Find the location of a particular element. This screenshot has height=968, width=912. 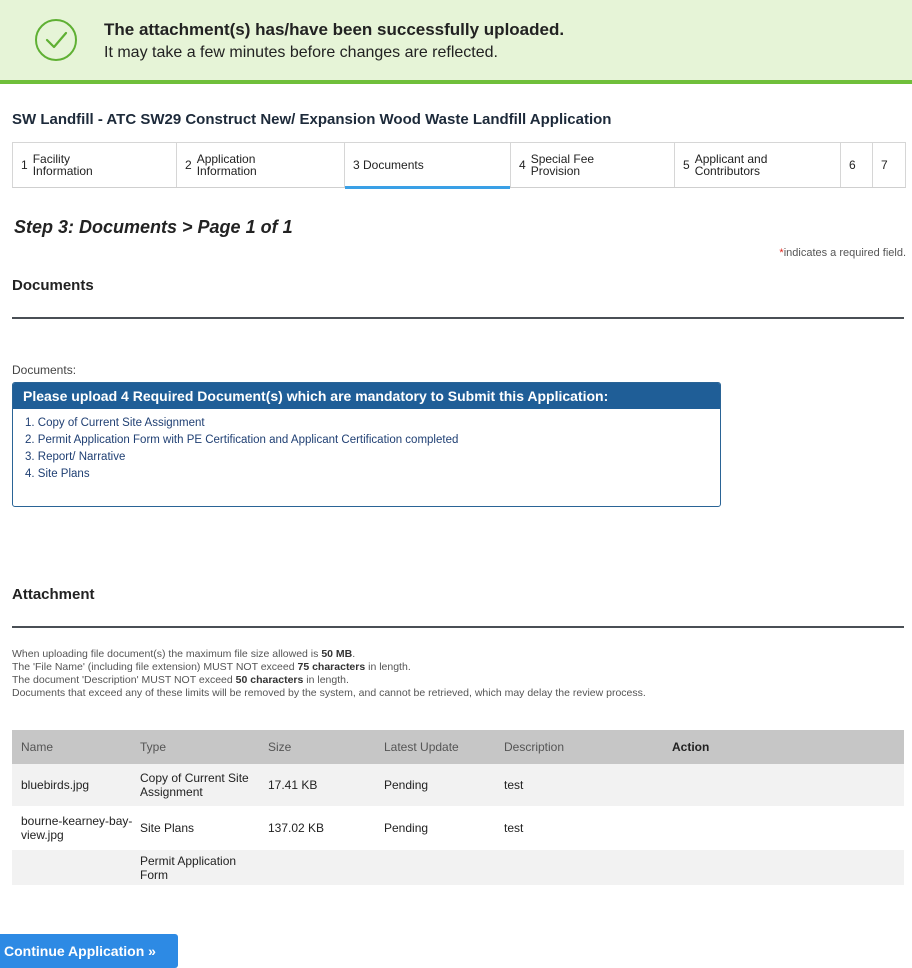

step-number: 1 is located at coordinates (24, 165).